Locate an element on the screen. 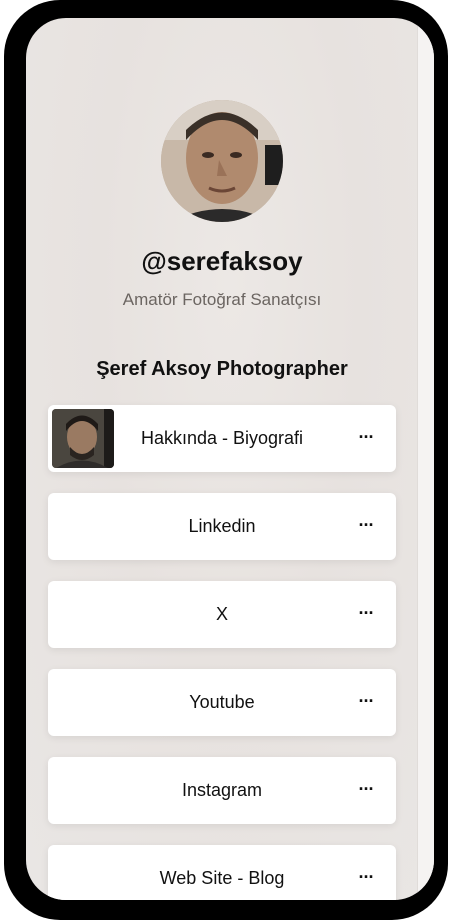  portrait-photo-icon is located at coordinates (83, 438).